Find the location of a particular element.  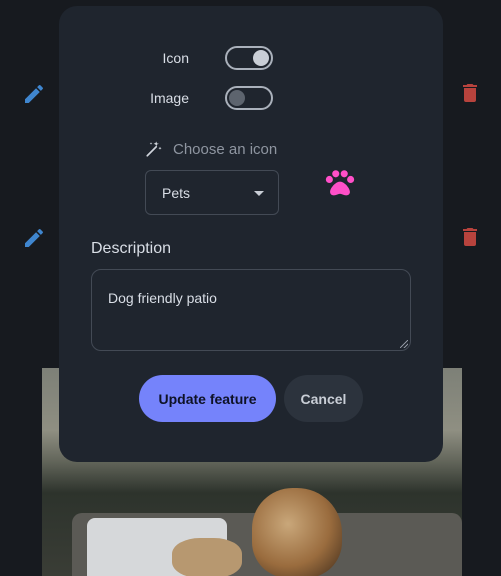

update-feature-button: Update feature is located at coordinates (207, 398).